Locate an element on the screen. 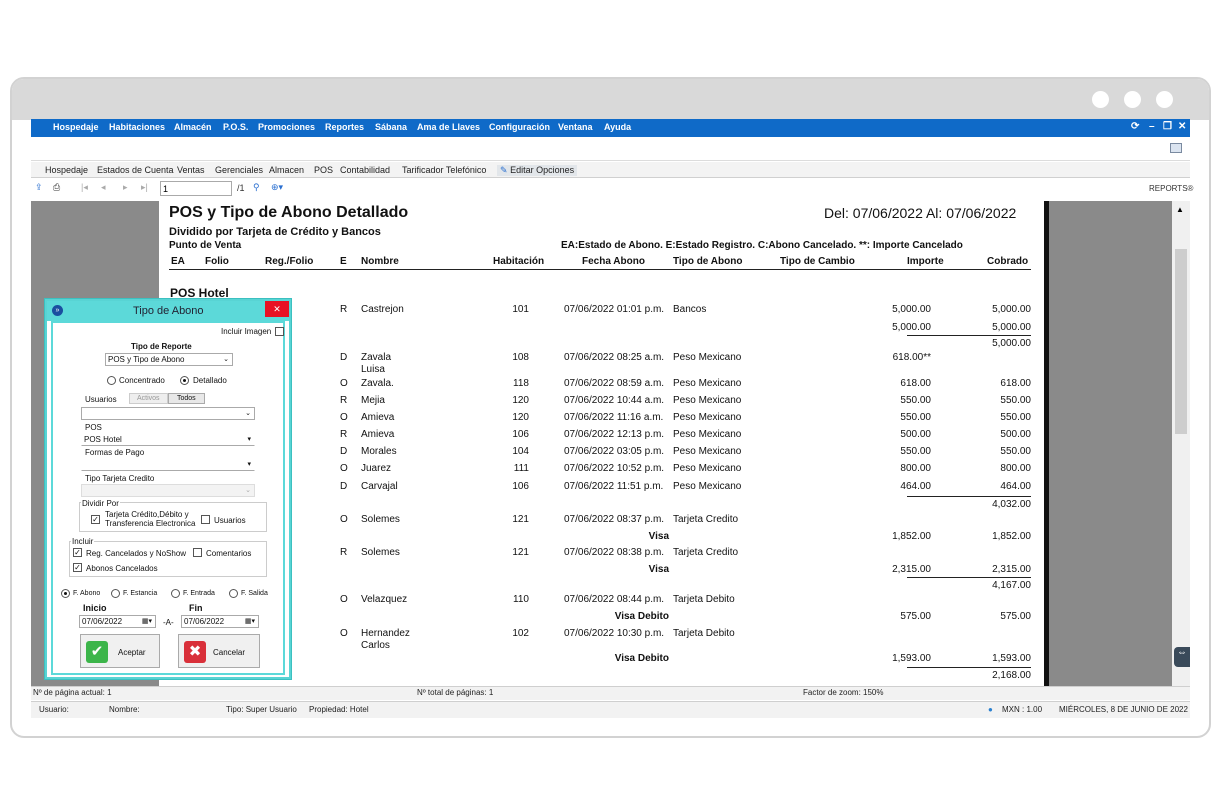  tab-almacen: Almacen is located at coordinates (286, 170).